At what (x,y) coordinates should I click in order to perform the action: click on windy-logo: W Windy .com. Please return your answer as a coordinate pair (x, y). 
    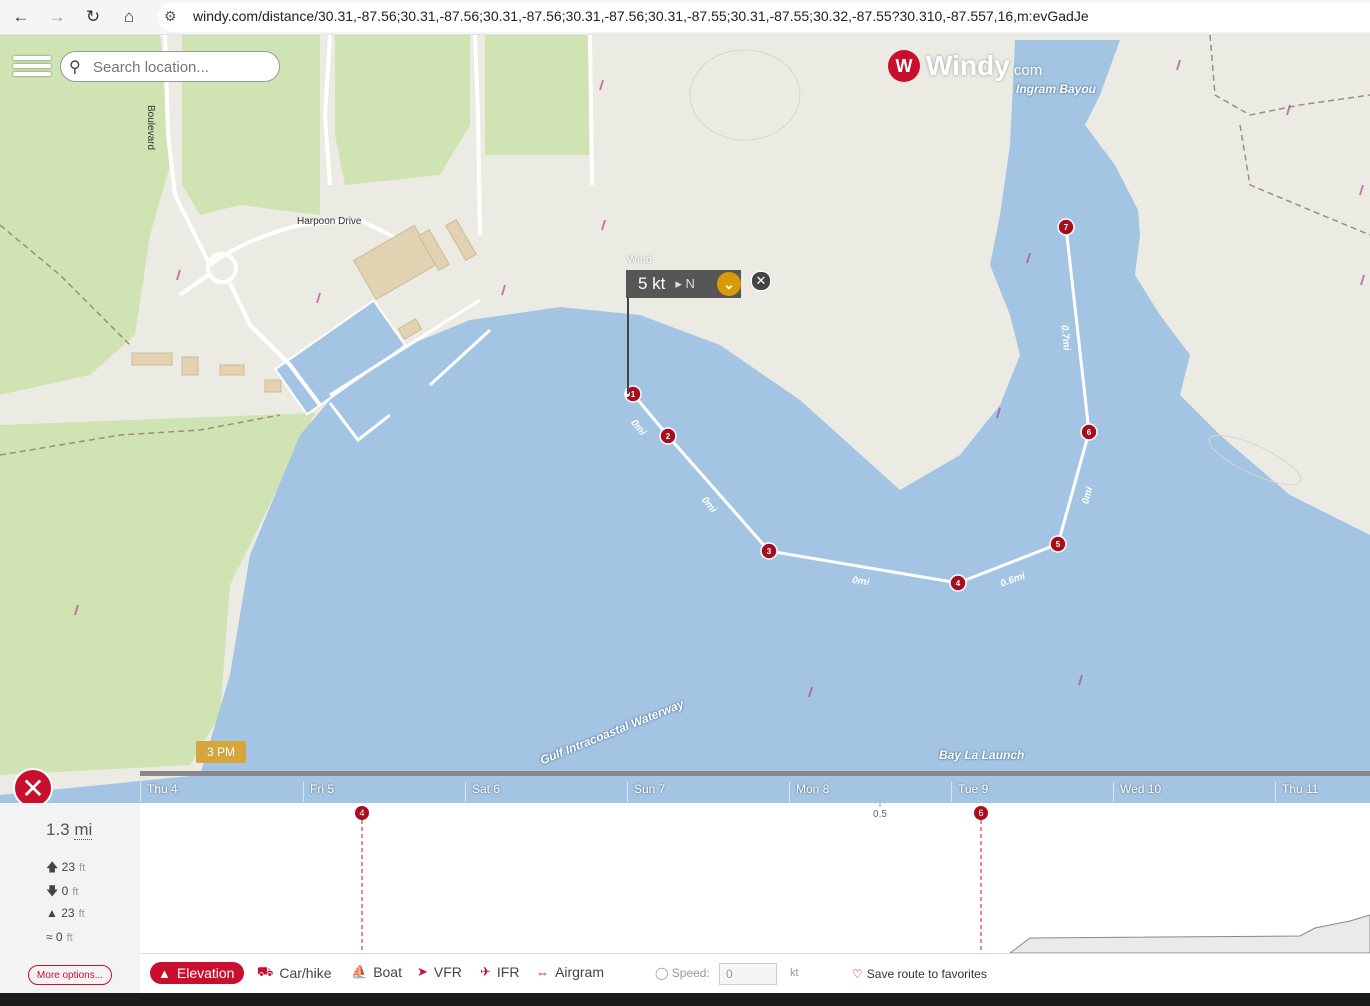
    Looking at the image, I should click on (965, 66).